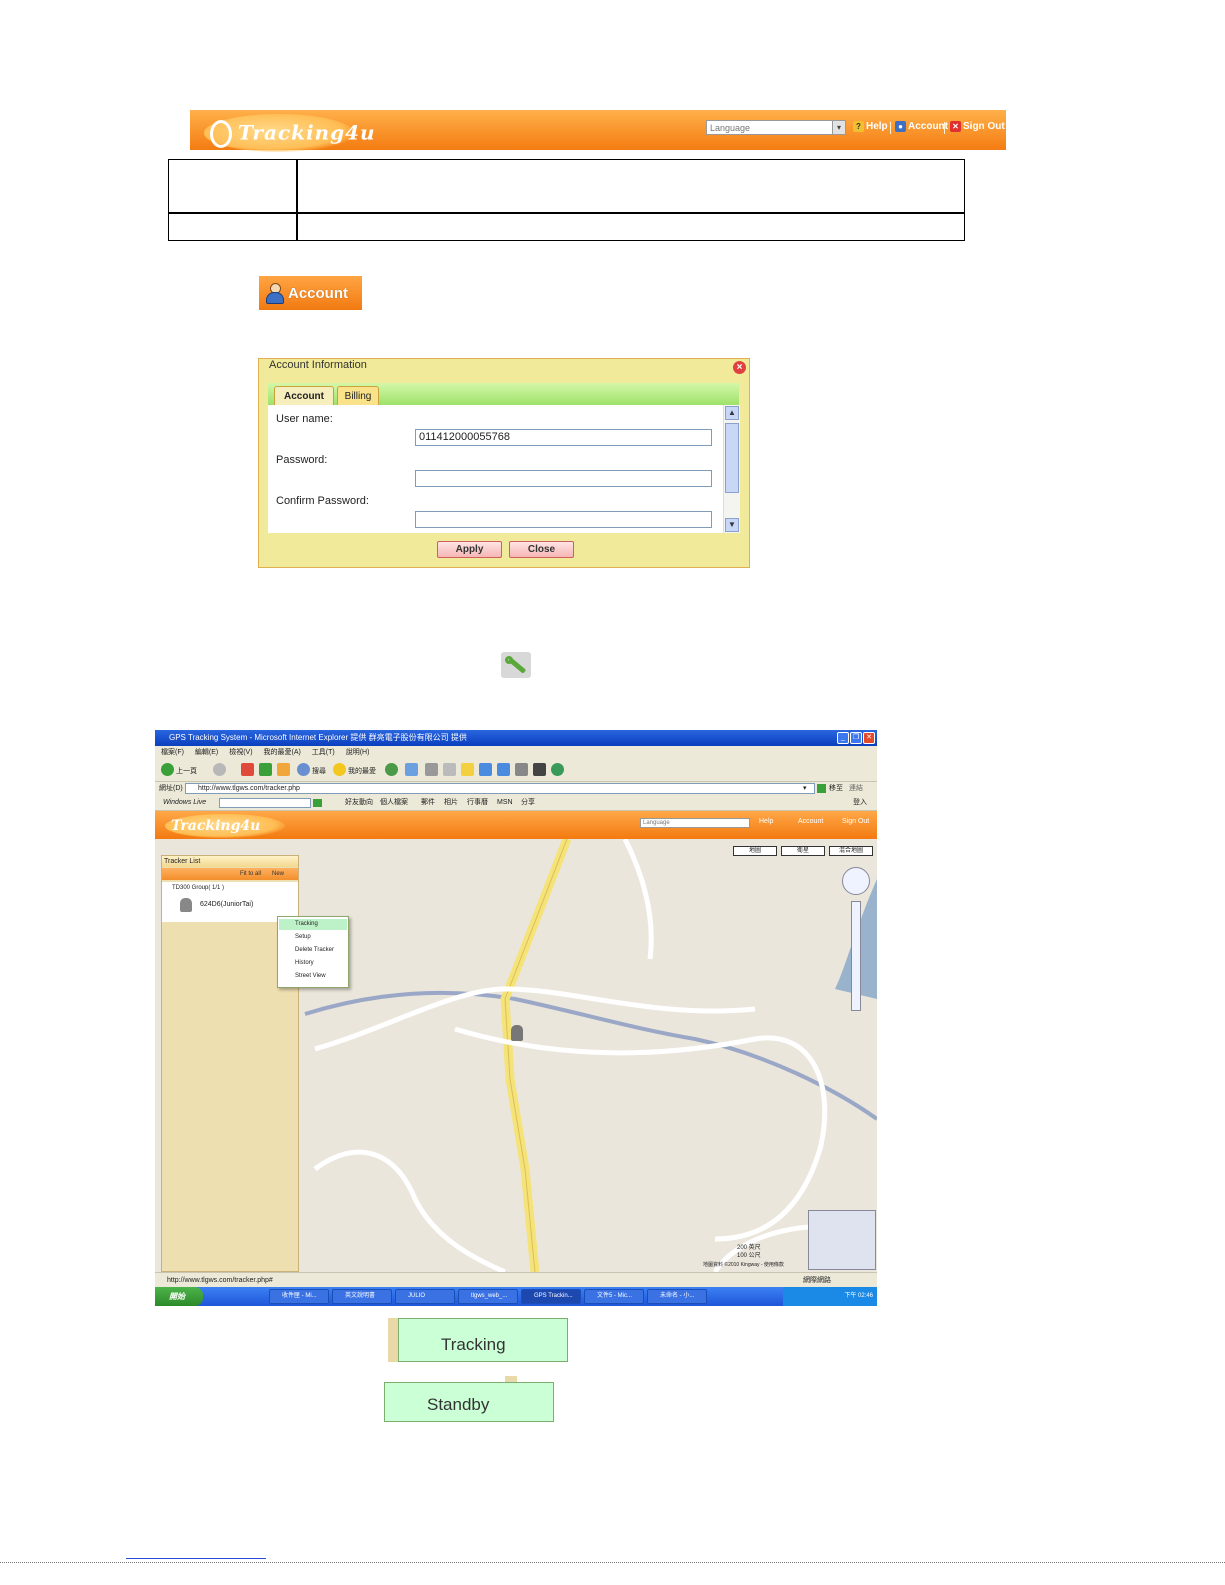 The height and width of the screenshot is (1585, 1225). What do you see at coordinates (171, 788) in the screenshot?
I see `address-label: 網址(D)` at bounding box center [171, 788].